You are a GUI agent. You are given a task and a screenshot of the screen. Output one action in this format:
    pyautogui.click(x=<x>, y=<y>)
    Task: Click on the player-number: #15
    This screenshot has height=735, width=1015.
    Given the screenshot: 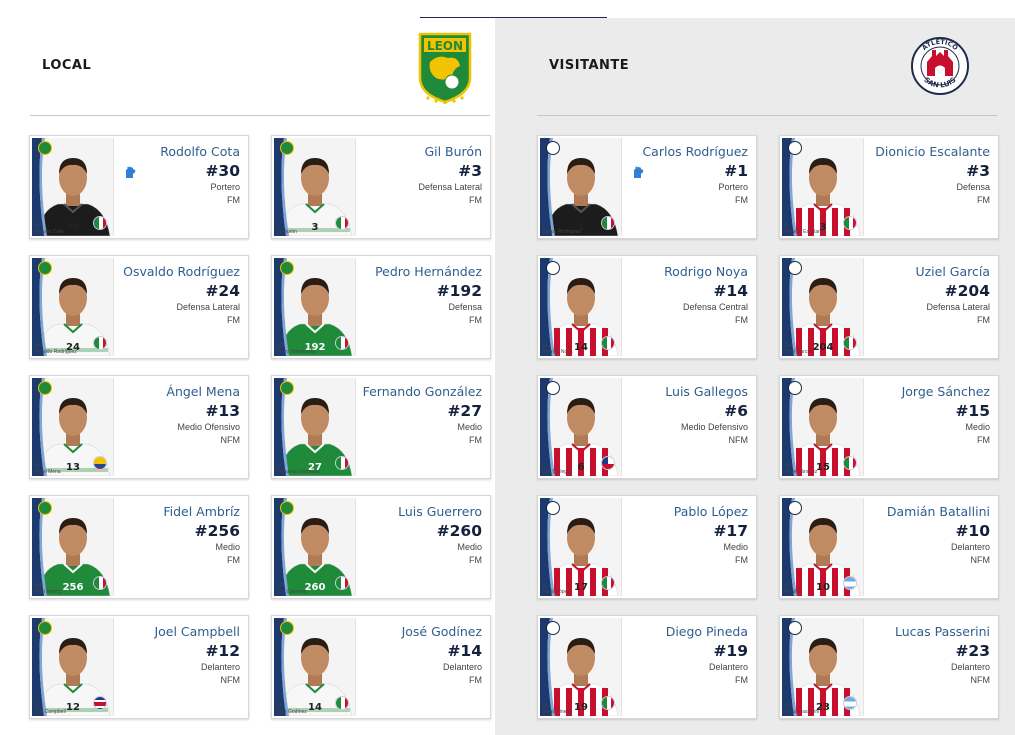 What is the action you would take?
    pyautogui.click(x=972, y=411)
    